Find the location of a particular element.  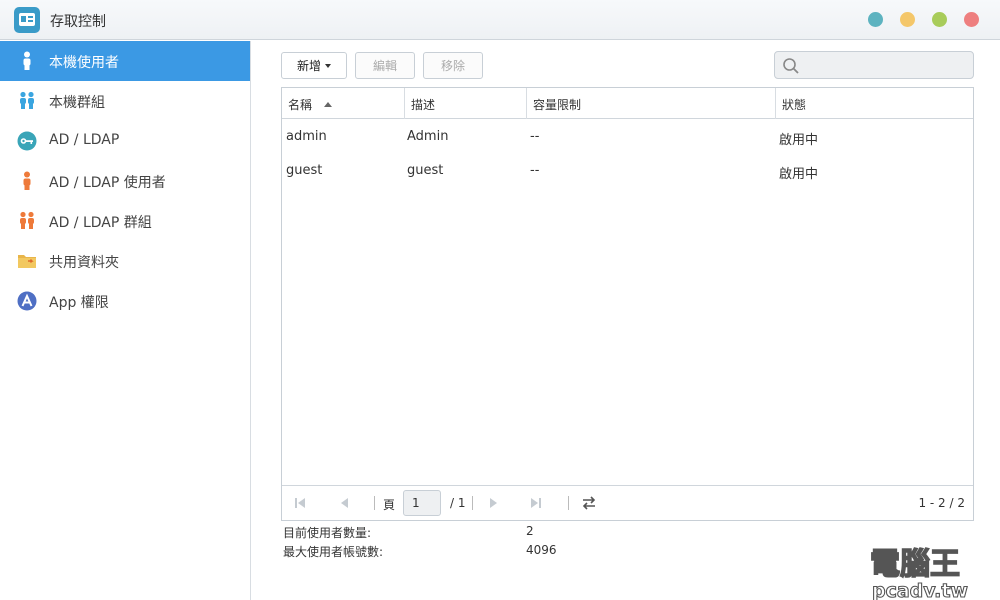

sidebar-item-label: AD / LDAP 使用者 is located at coordinates (107, 183).